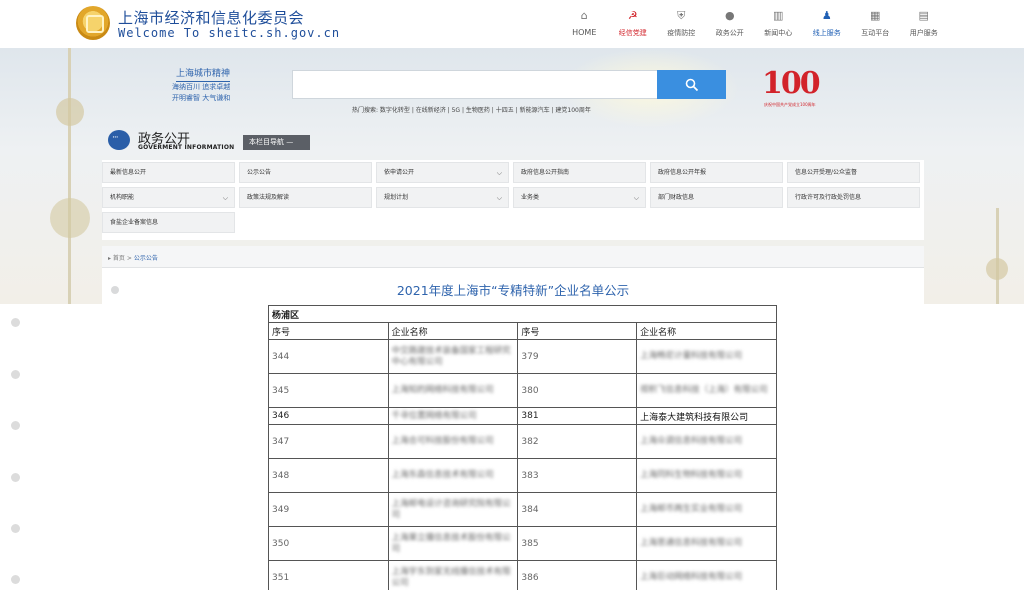 Image resolution: width=1024 pixels, height=590 pixels. Describe the element at coordinates (853, 172) in the screenshot. I see `menu-item: 信息公开受理/公众监督` at that location.